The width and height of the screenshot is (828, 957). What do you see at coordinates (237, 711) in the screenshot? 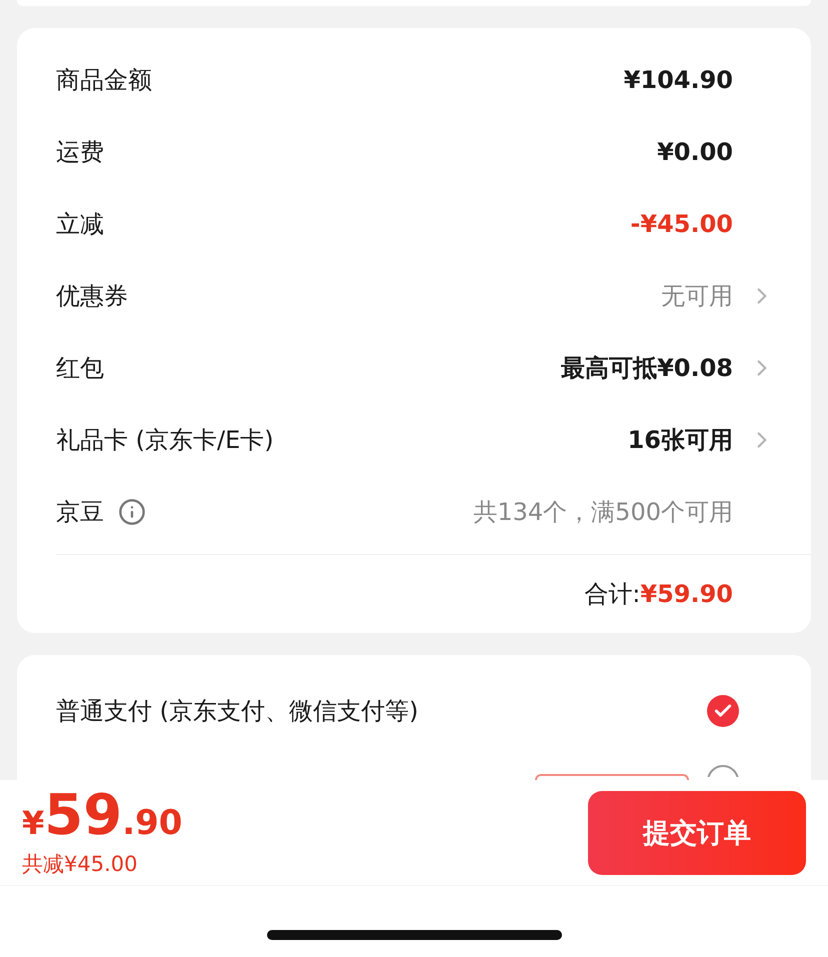
I see `payment-option-label: 普通支付 (京东支付、微信支付等)` at bounding box center [237, 711].